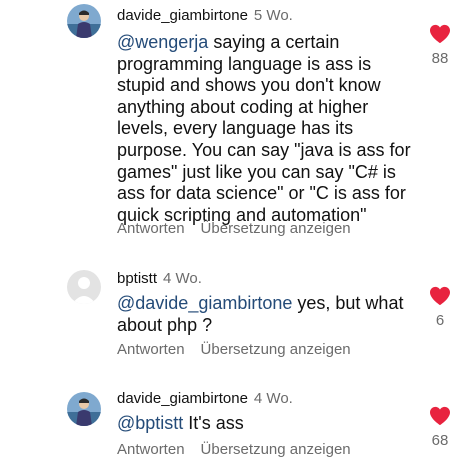 The width and height of the screenshot is (474, 465). What do you see at coordinates (440, 320) in the screenshot?
I see `like-count: 6` at bounding box center [440, 320].